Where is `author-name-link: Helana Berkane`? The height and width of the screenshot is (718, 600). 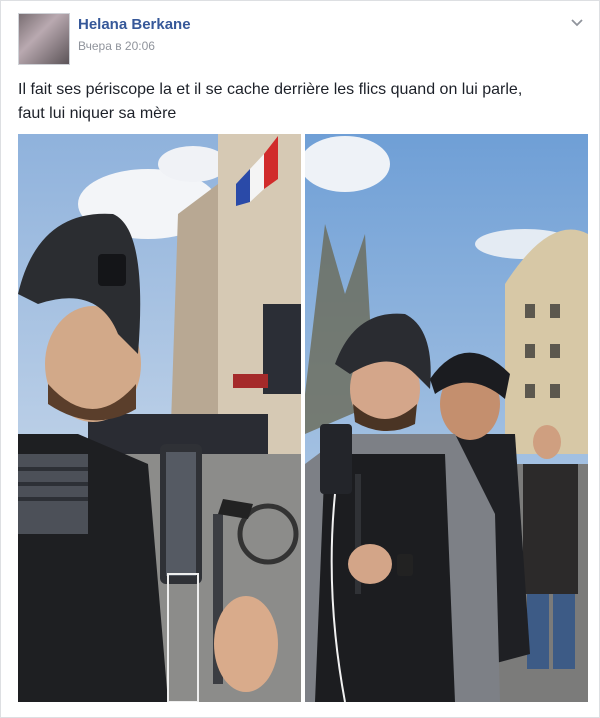 author-name-link: Helana Berkane is located at coordinates (134, 24).